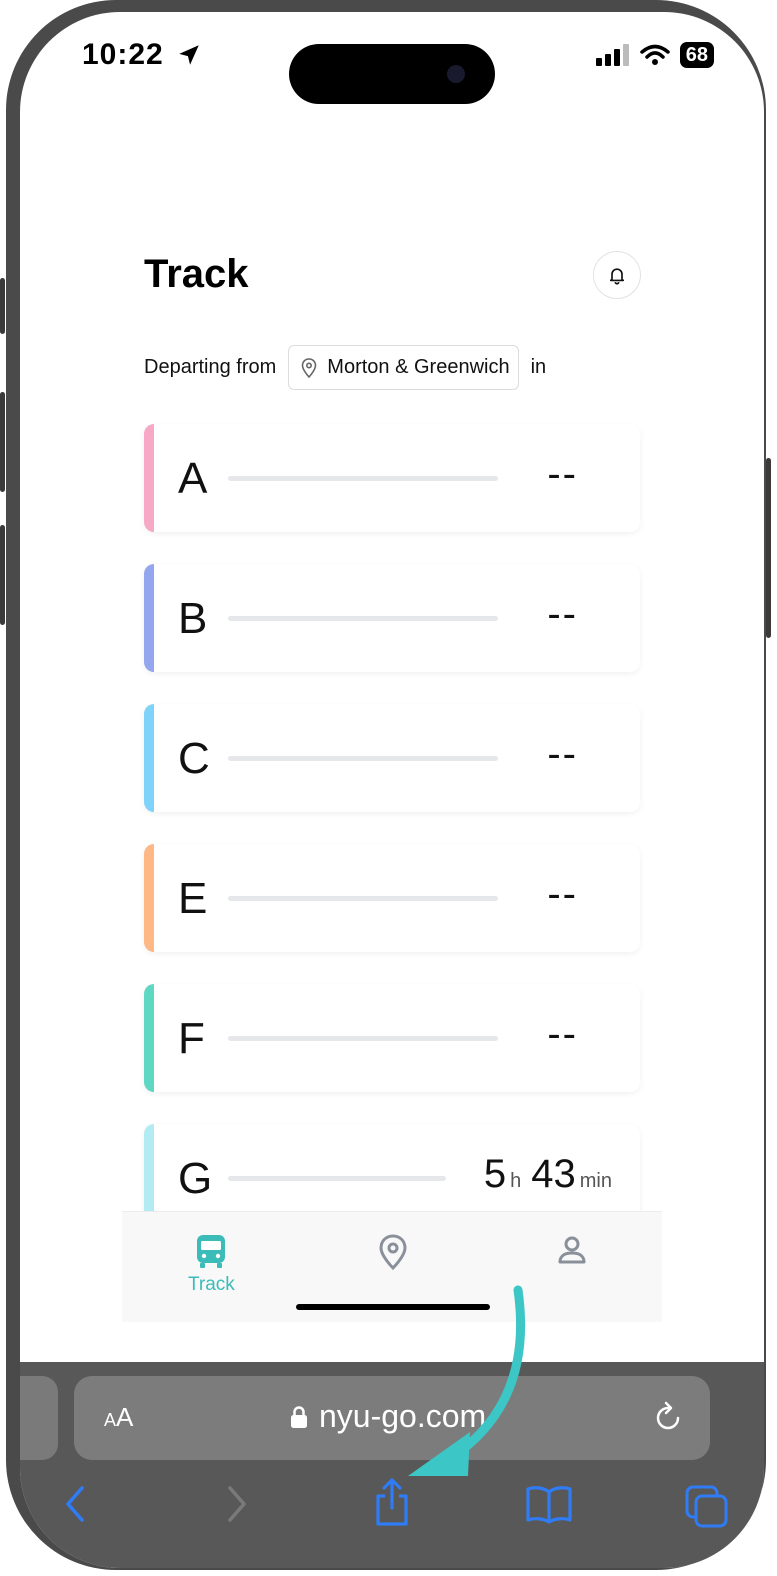 This screenshot has width=777, height=1576. Describe the element at coordinates (193, 618) in the screenshot. I see `route-letter: B` at that location.